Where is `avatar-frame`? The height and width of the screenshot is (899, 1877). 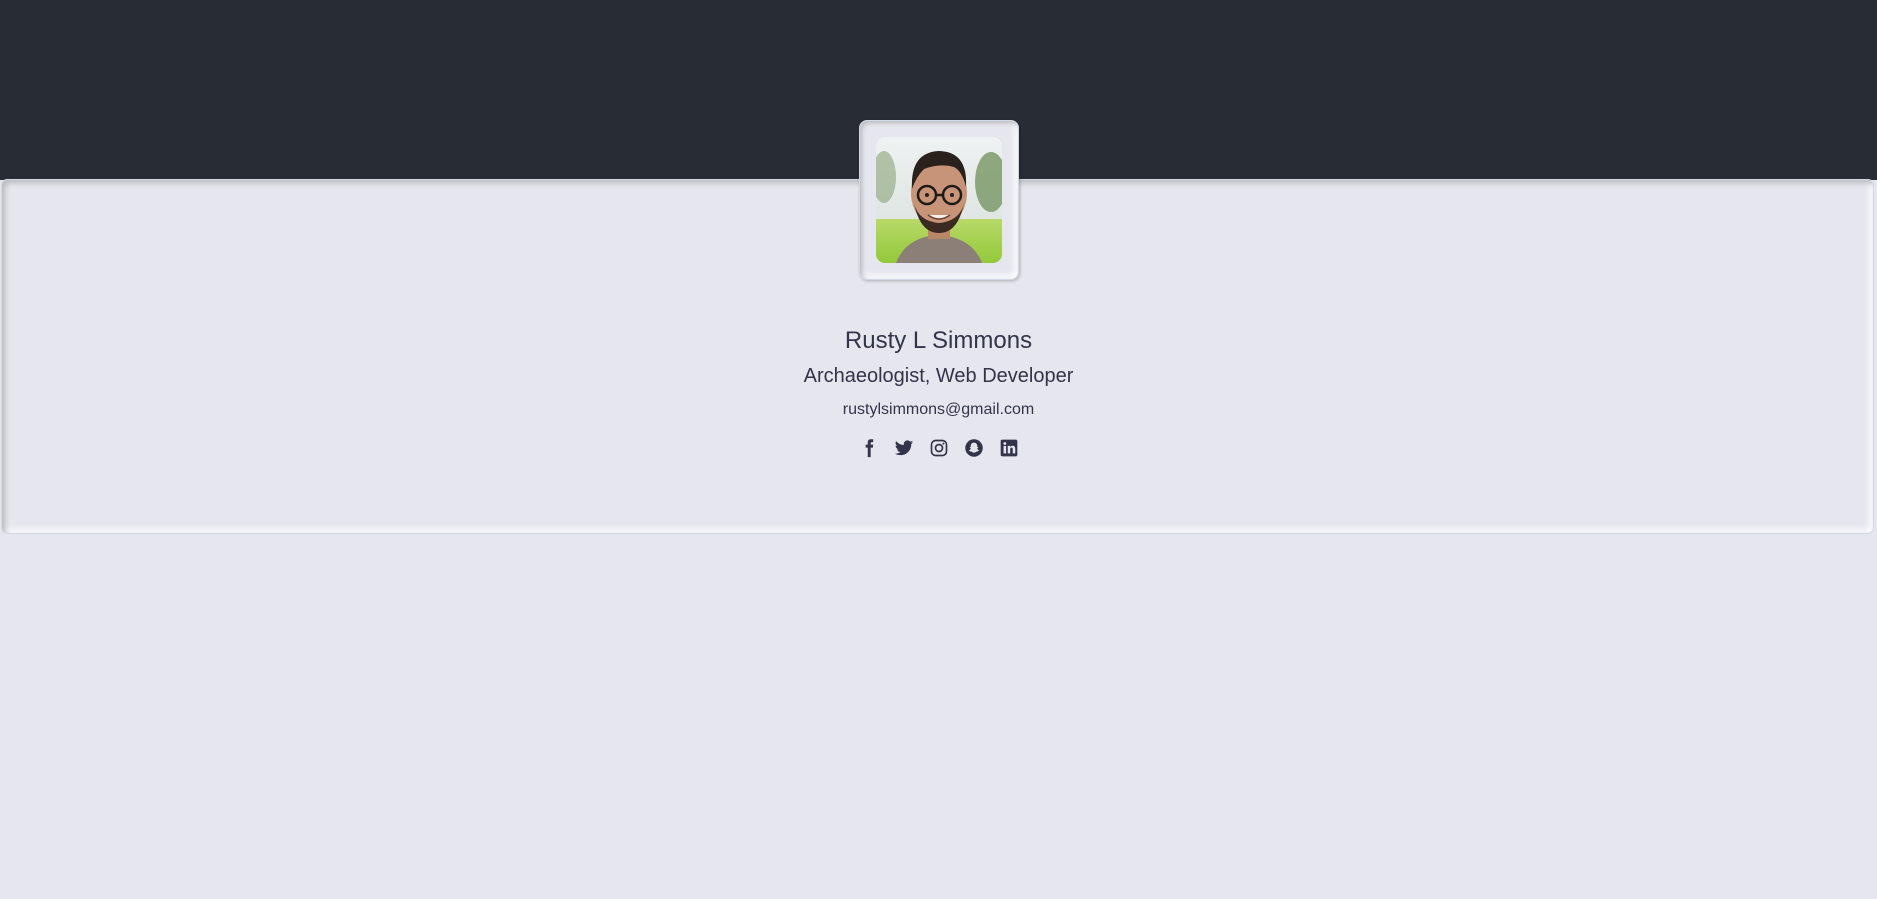
avatar-frame is located at coordinates (939, 200).